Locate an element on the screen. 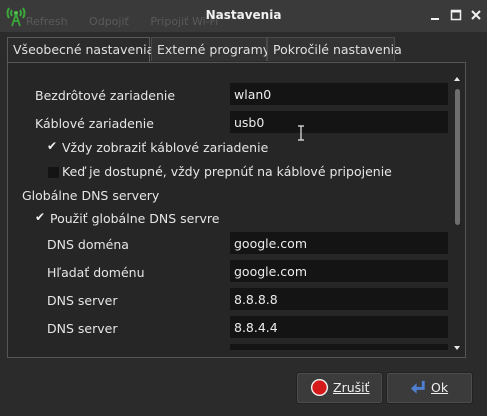 The image size is (487, 416). panel-scrollbar is located at coordinates (457, 214).